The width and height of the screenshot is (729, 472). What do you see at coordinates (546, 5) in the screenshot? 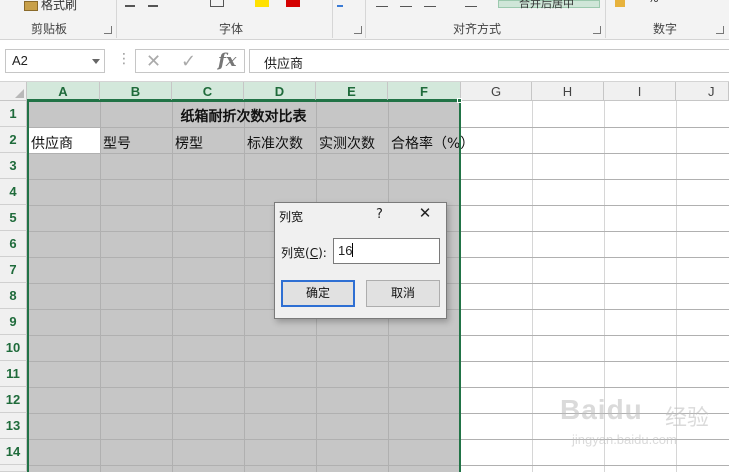
I see `merge-center-label: 合并后居中` at bounding box center [546, 5].